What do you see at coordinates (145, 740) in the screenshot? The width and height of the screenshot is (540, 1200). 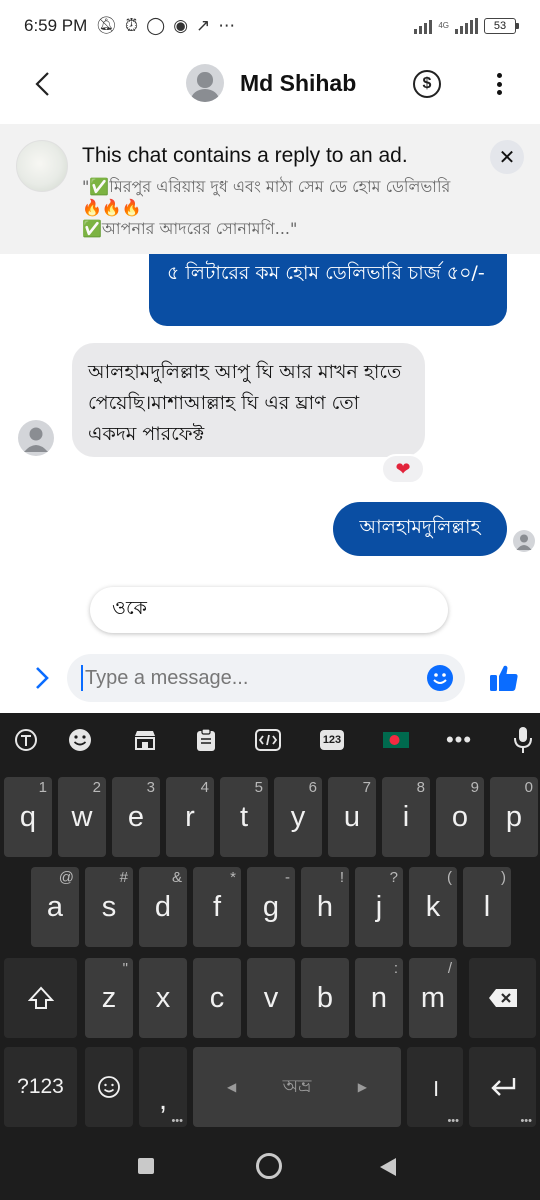 I see `sticker-store-icon` at bounding box center [145, 740].